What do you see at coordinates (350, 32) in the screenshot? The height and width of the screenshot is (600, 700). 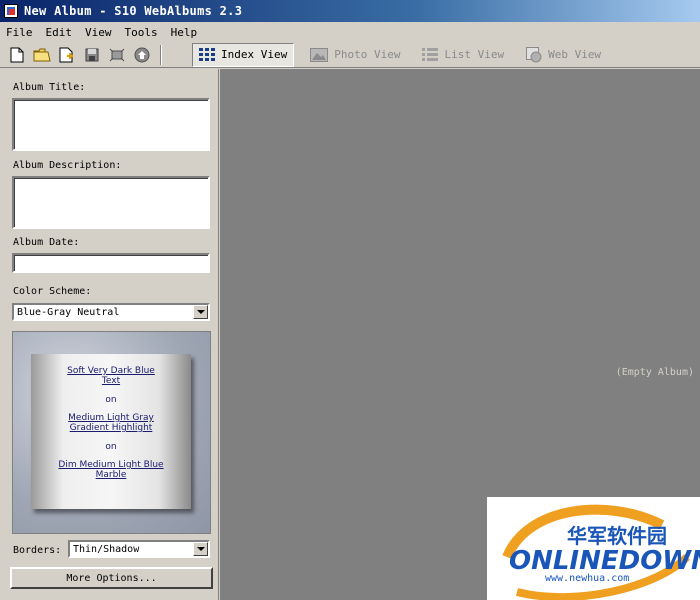 I see `menu-bar: File Edit View Tools Help` at bounding box center [350, 32].